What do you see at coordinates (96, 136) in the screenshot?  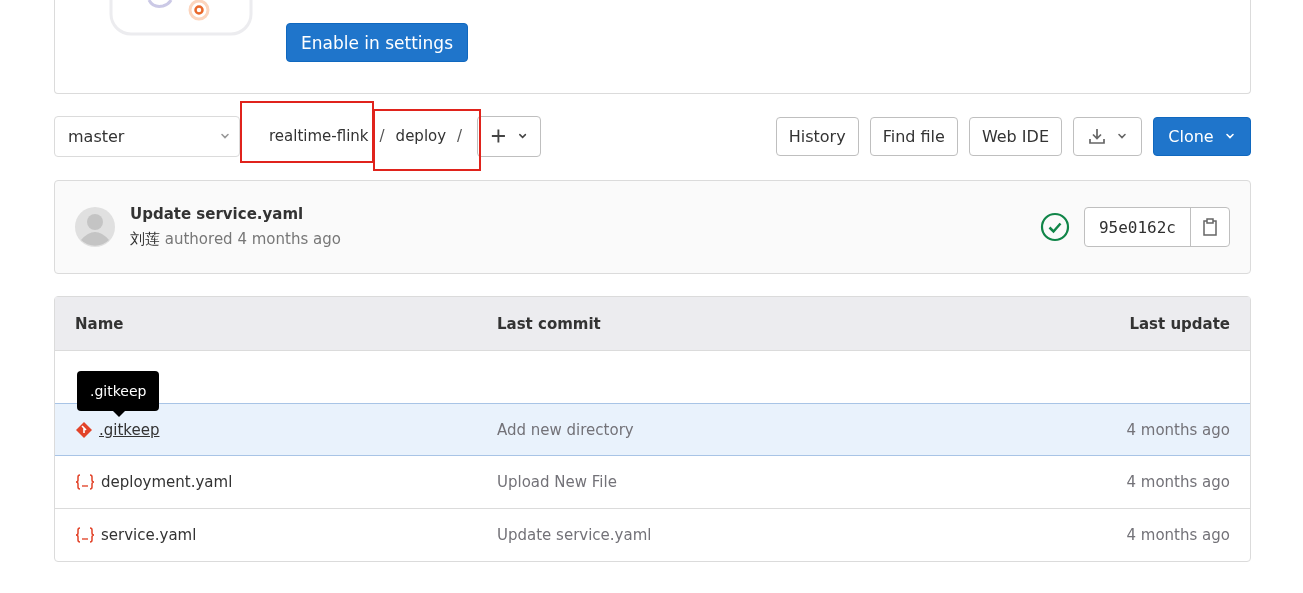 I see `branch-name: master` at bounding box center [96, 136].